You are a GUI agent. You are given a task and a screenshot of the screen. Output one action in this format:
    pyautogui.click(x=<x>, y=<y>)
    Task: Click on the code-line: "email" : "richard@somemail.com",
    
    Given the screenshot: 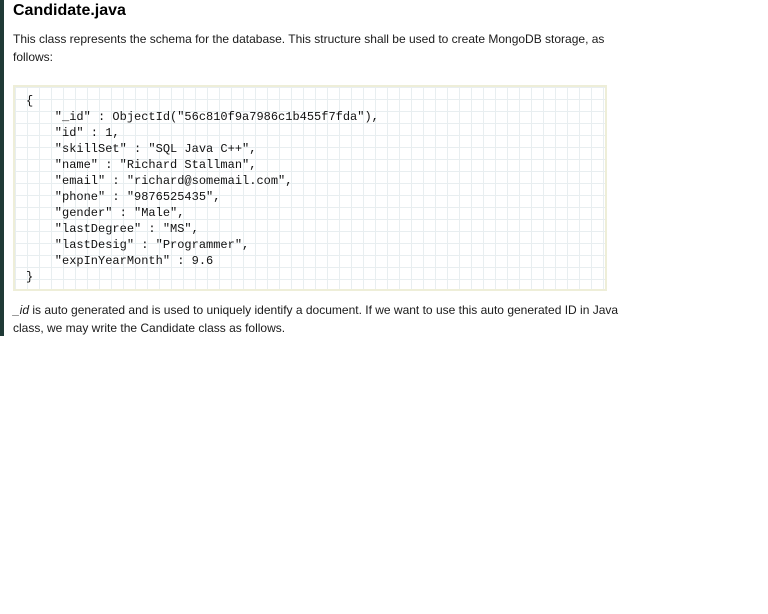 What is the action you would take?
    pyautogui.click(x=159, y=181)
    